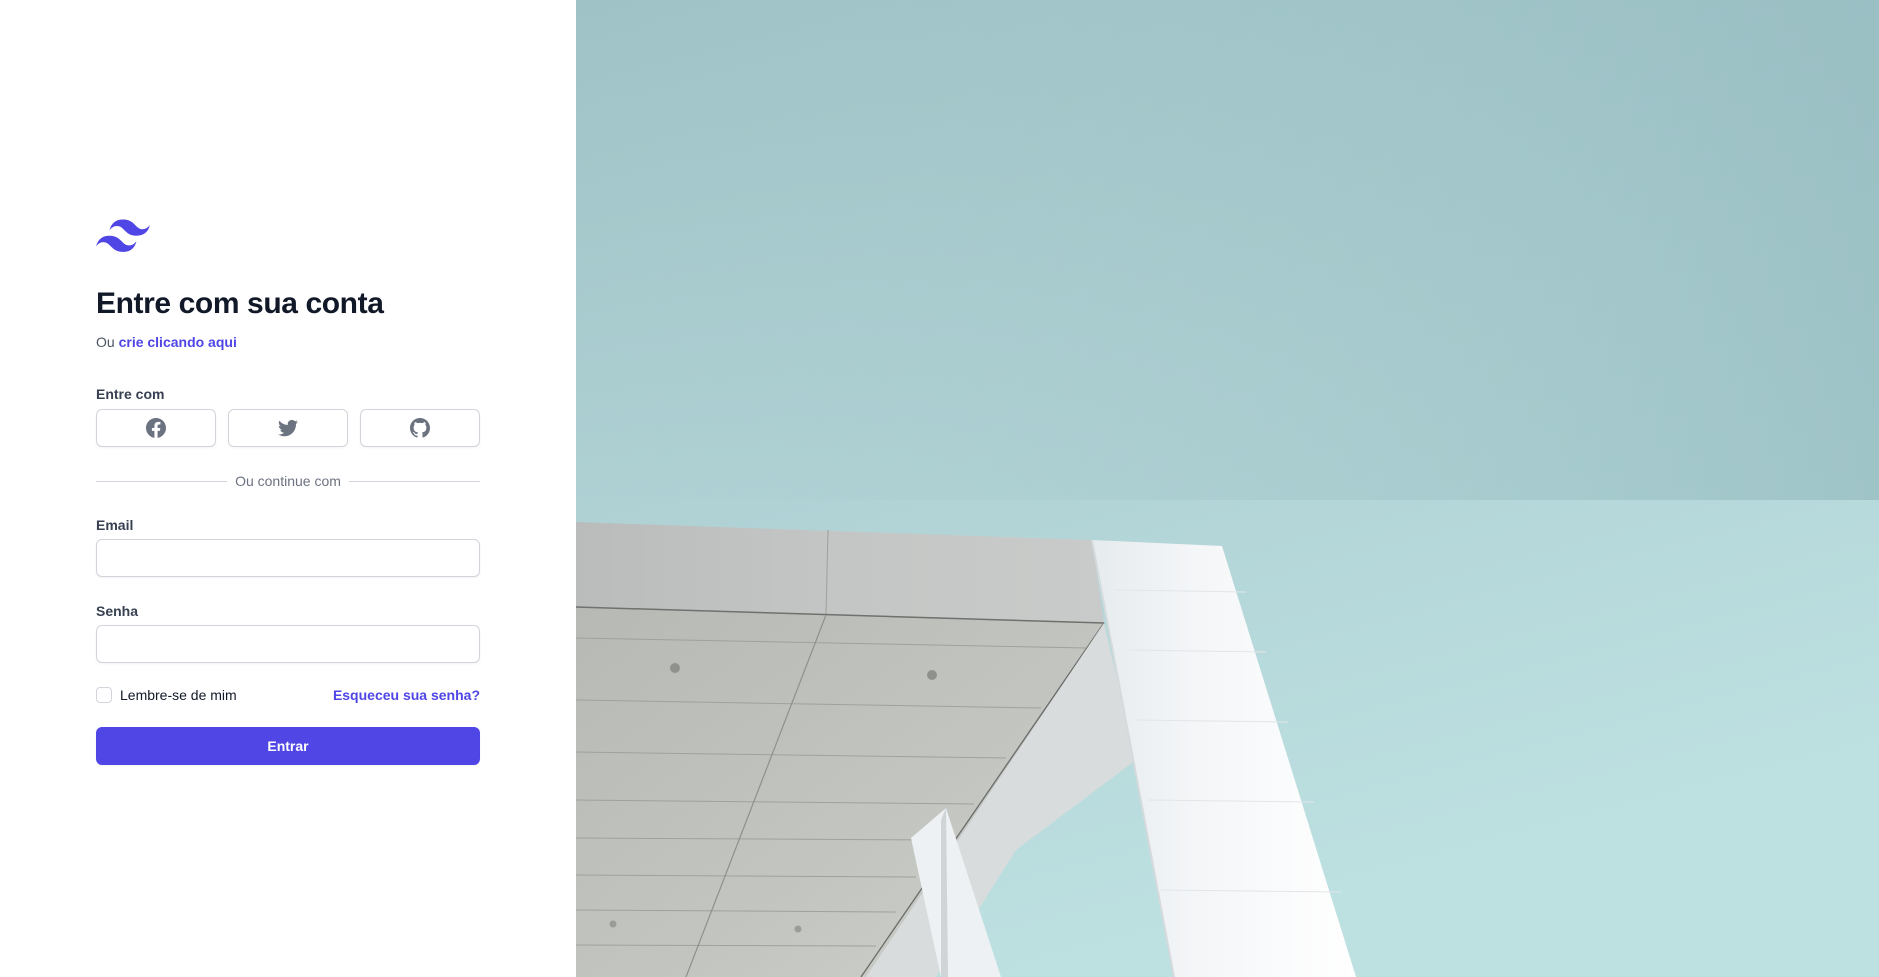 Image resolution: width=1879 pixels, height=977 pixels. Describe the element at coordinates (115, 525) in the screenshot. I see `email-label: Email` at that location.